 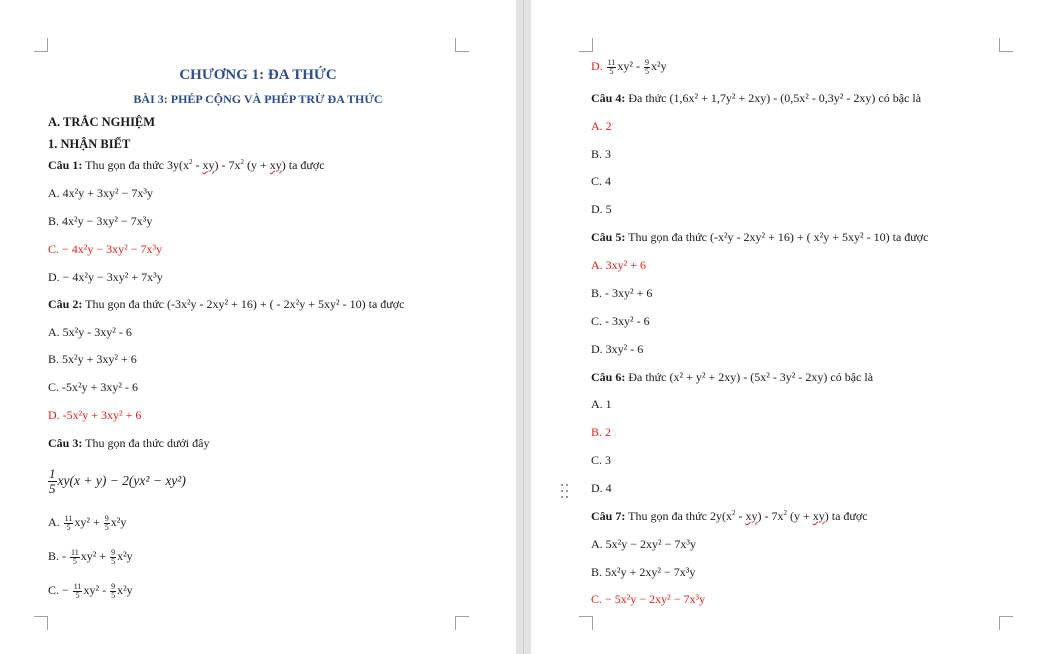 I want to click on q2-option-a: A. 5x²y - 3xy² - 6, so click(x=90, y=332).